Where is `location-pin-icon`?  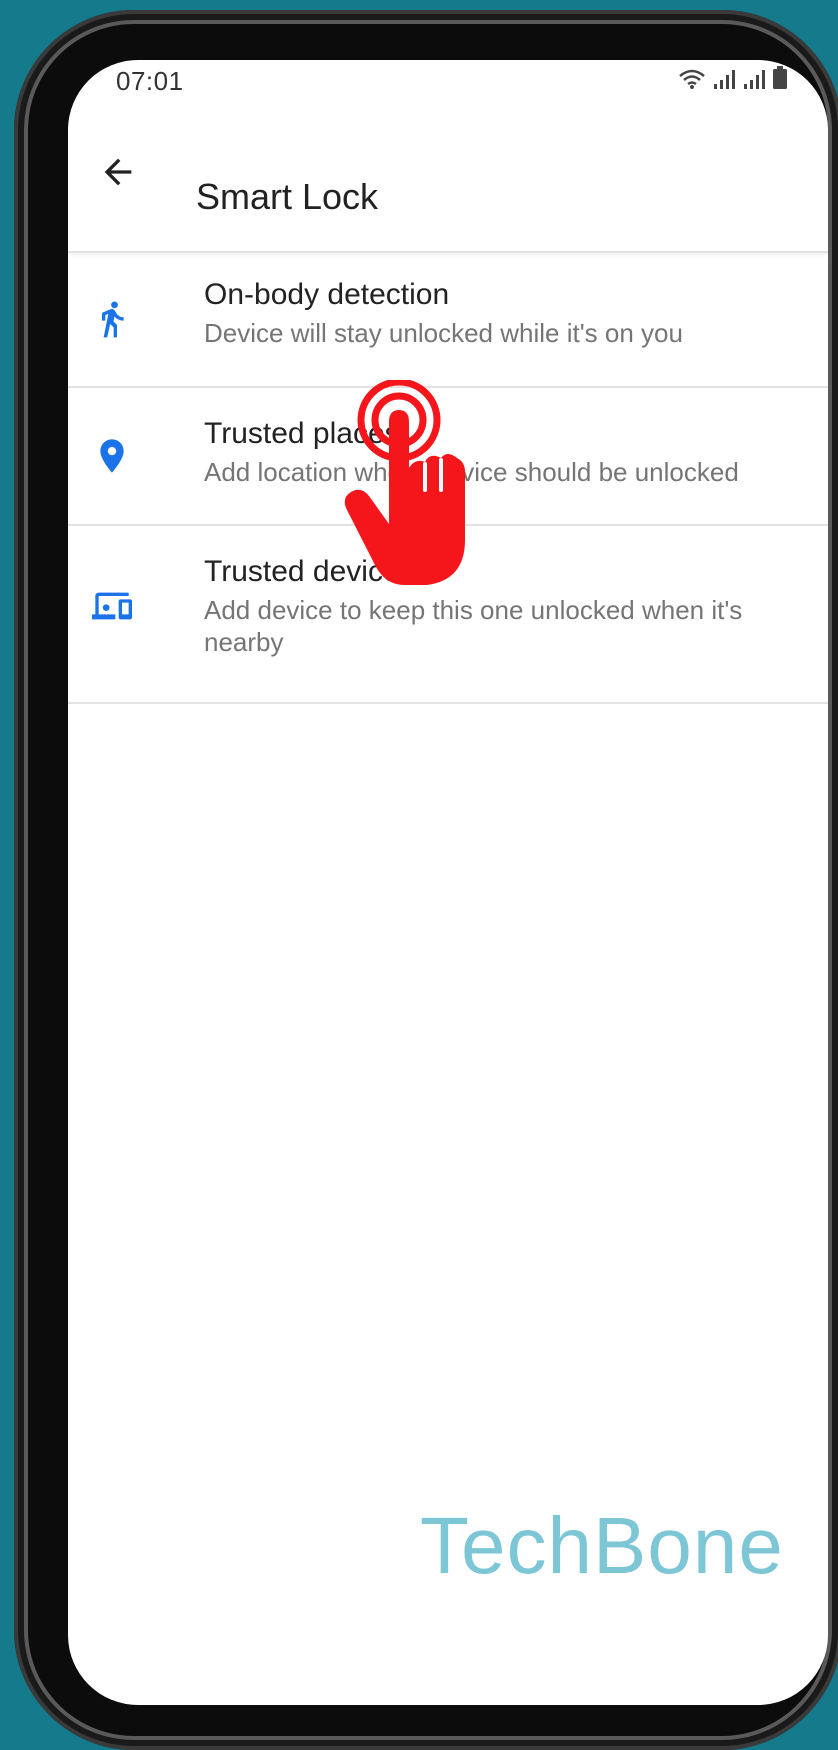 location-pin-icon is located at coordinates (112, 456).